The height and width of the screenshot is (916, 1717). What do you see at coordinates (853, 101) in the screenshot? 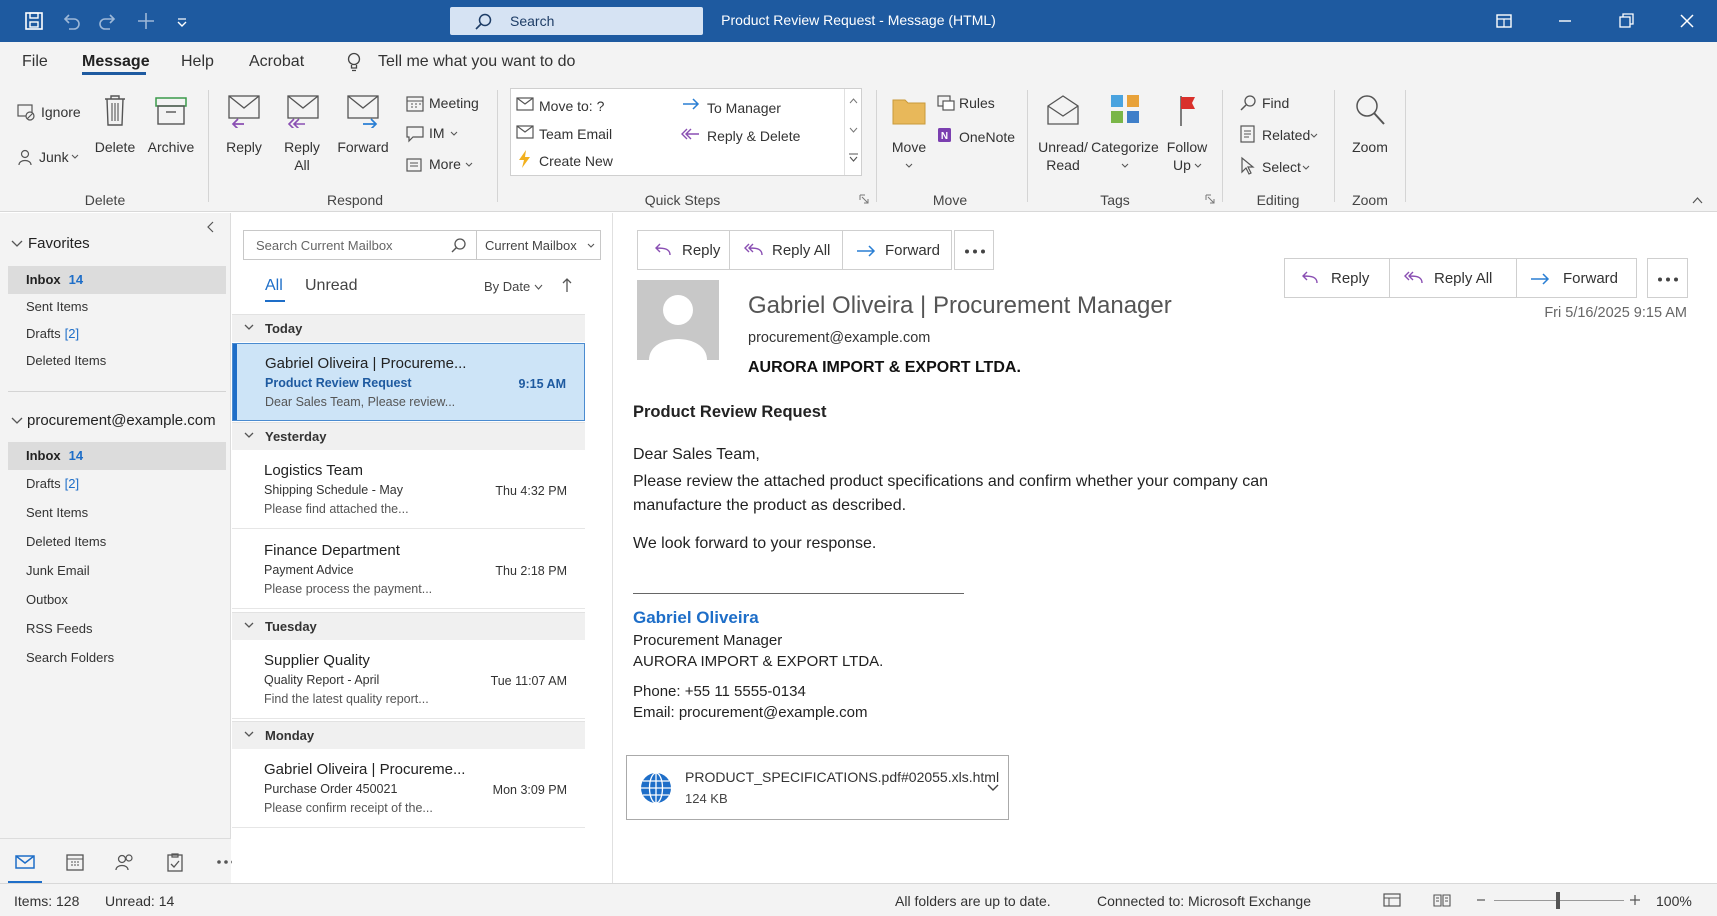
I see `scroll-up-icon` at bounding box center [853, 101].